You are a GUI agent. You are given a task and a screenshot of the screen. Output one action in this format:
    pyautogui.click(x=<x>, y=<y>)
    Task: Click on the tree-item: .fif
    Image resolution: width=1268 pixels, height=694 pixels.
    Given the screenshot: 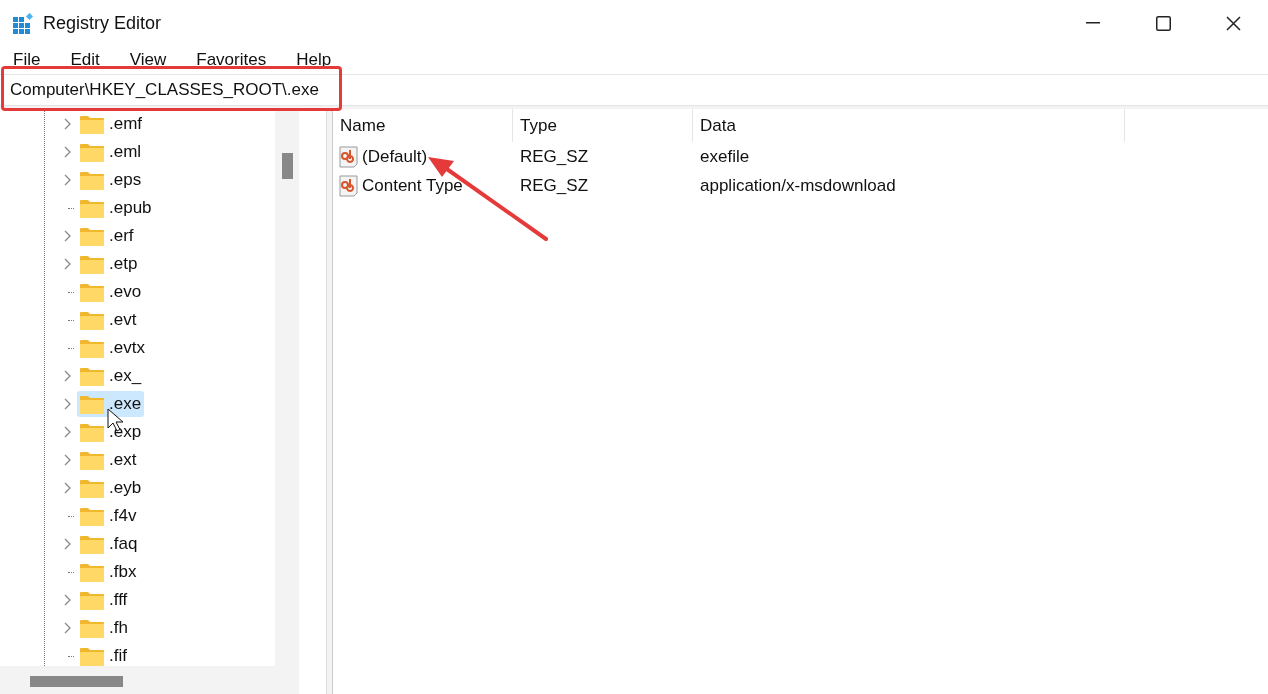 What is the action you would take?
    pyautogui.click(x=103, y=656)
    